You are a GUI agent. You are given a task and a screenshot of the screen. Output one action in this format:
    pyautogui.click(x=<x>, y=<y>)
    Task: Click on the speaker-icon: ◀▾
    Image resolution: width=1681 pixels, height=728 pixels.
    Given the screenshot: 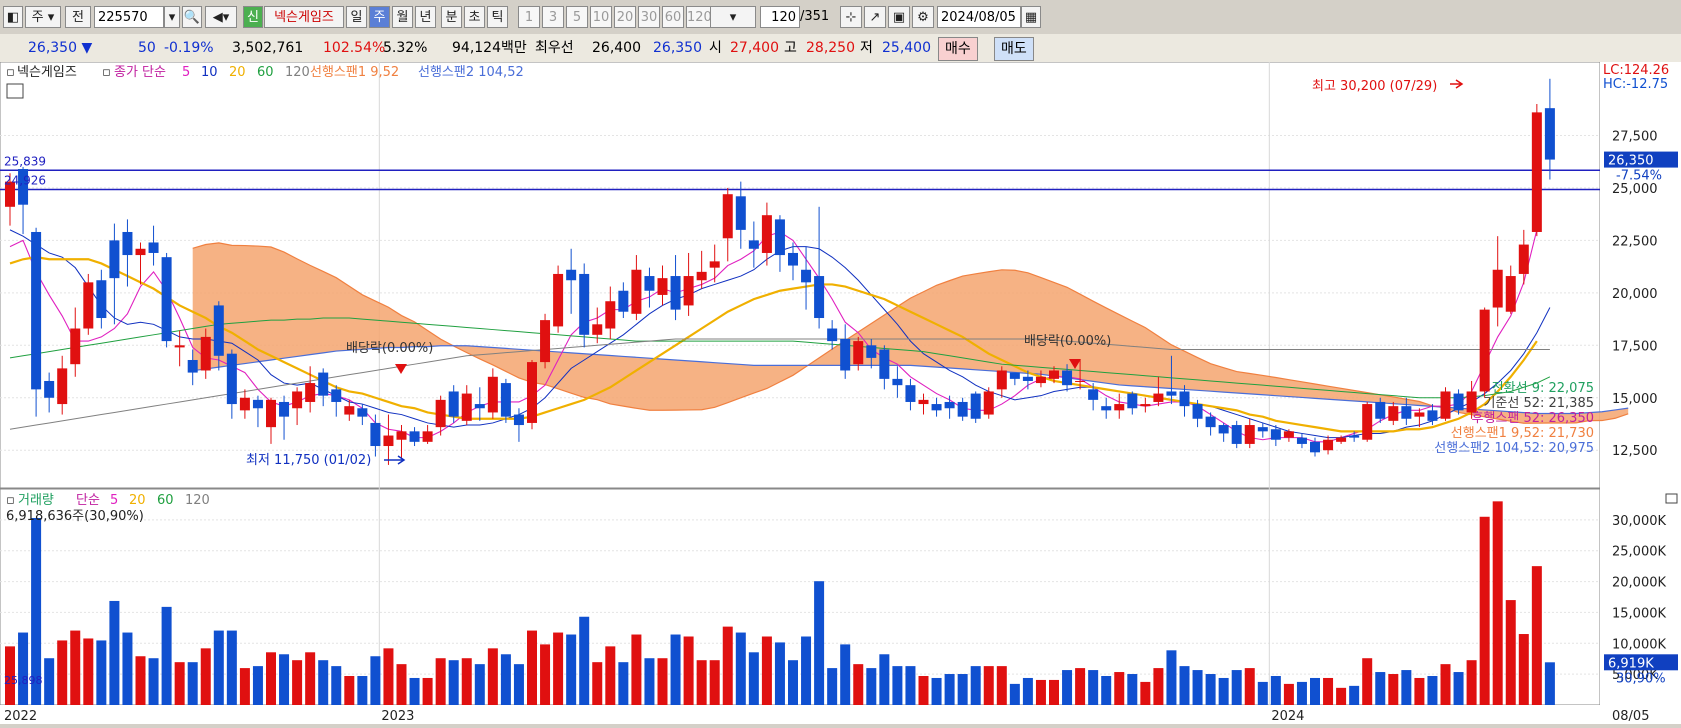 What is the action you would take?
    pyautogui.click(x=221, y=17)
    